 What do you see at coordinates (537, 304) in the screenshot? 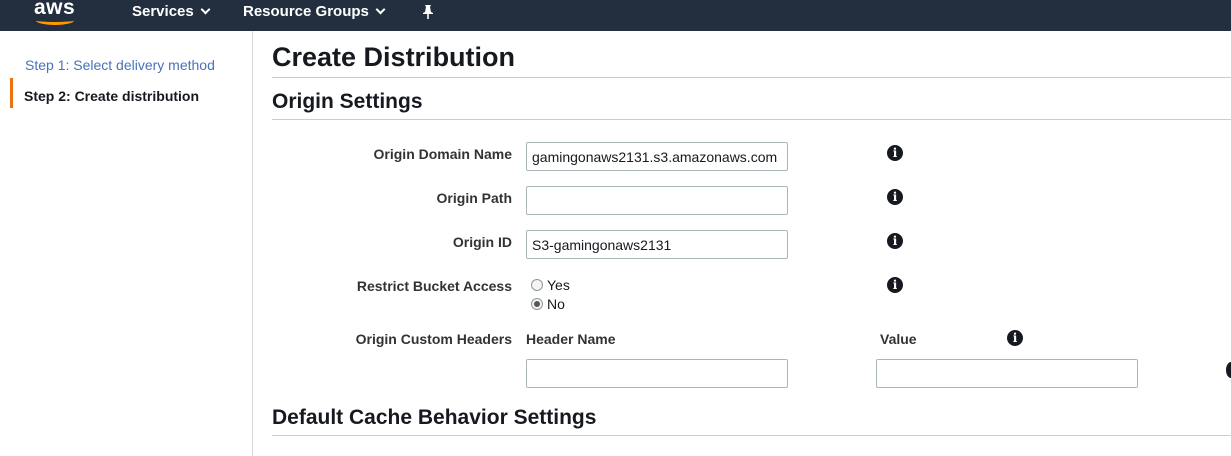
I see `radio-button-no` at bounding box center [537, 304].